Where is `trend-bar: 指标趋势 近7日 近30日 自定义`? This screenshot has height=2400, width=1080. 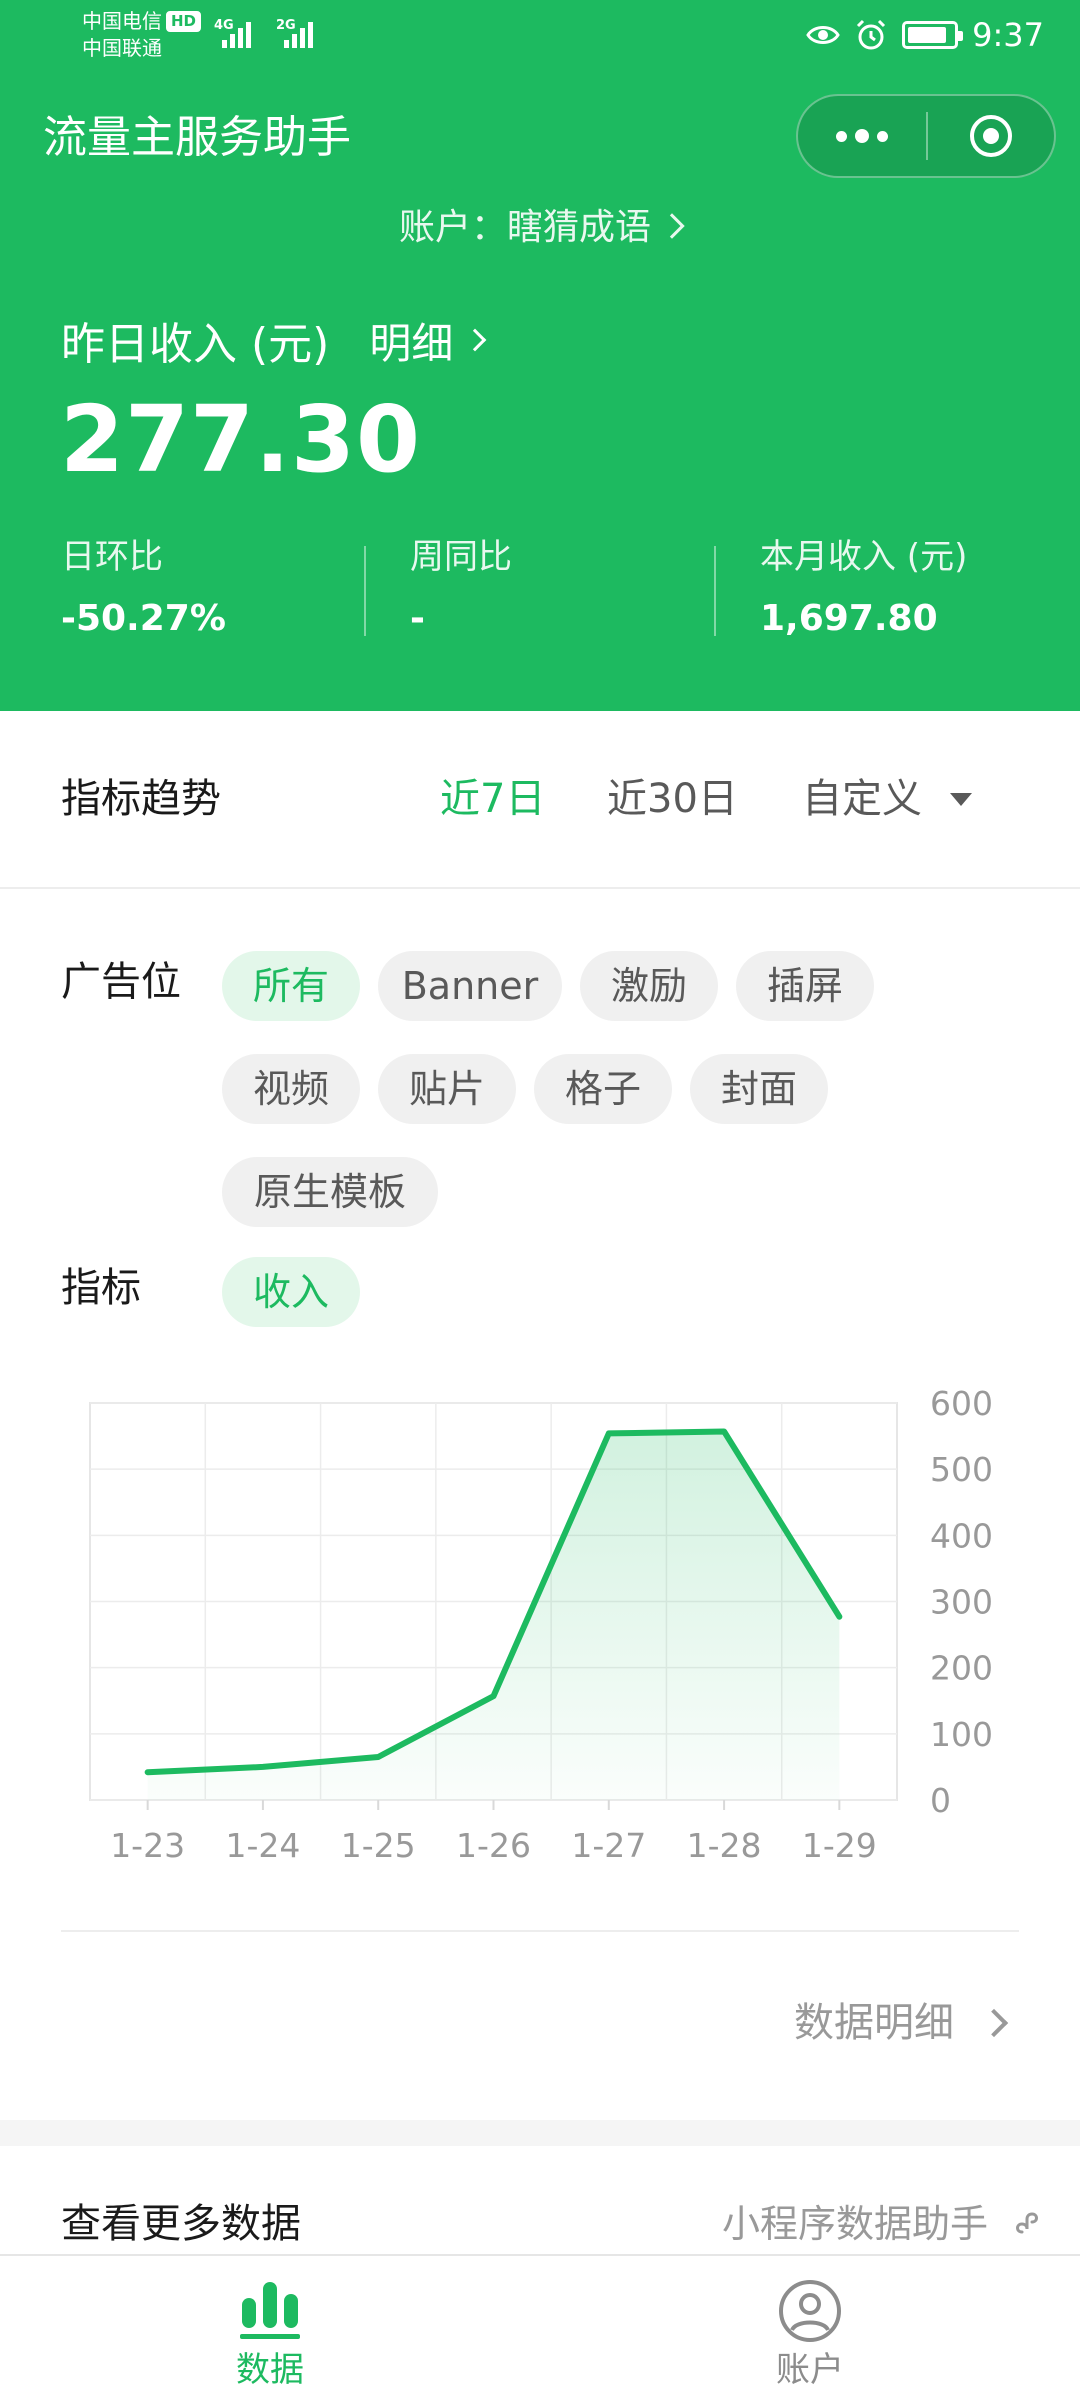
trend-bar: 指标趋势 近7日 近30日 自定义 is located at coordinates (540, 800).